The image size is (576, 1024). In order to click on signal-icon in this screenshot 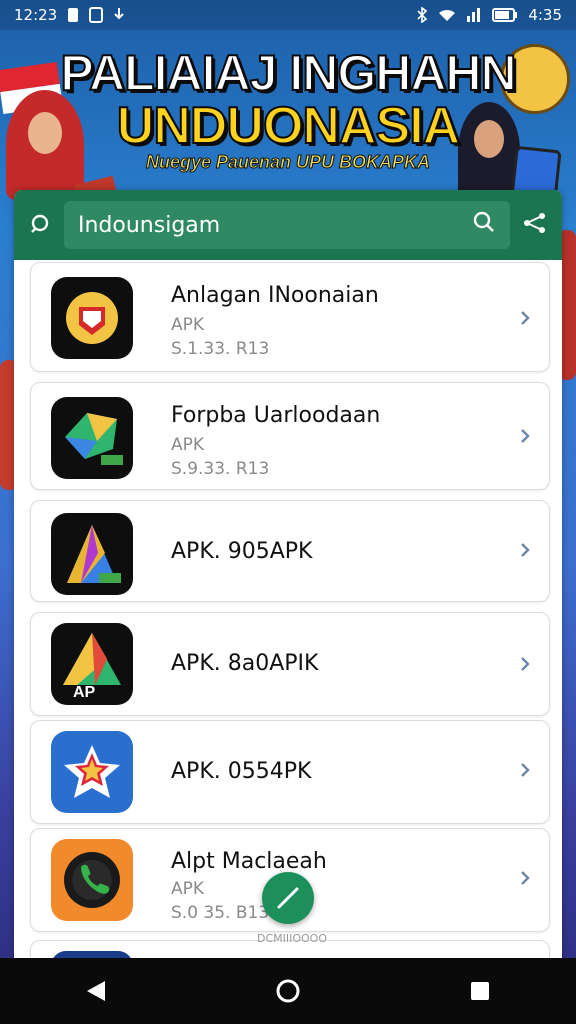, I will do `click(474, 15)`.